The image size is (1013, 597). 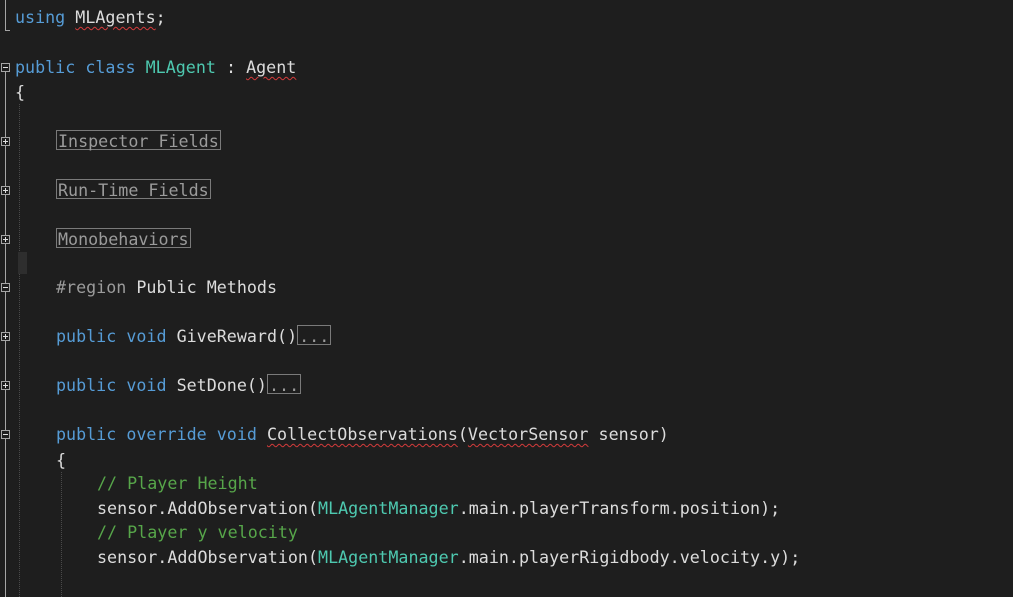 What do you see at coordinates (40, 17) in the screenshot?
I see `keyword-using: using` at bounding box center [40, 17].